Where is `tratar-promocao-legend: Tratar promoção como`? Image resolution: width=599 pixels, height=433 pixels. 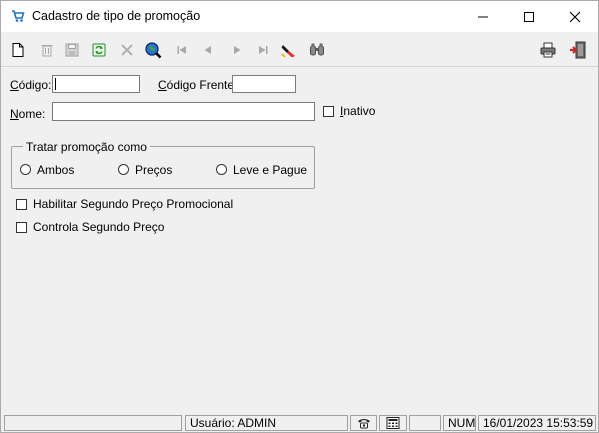 tratar-promocao-legend: Tratar promoção como is located at coordinates (86, 147).